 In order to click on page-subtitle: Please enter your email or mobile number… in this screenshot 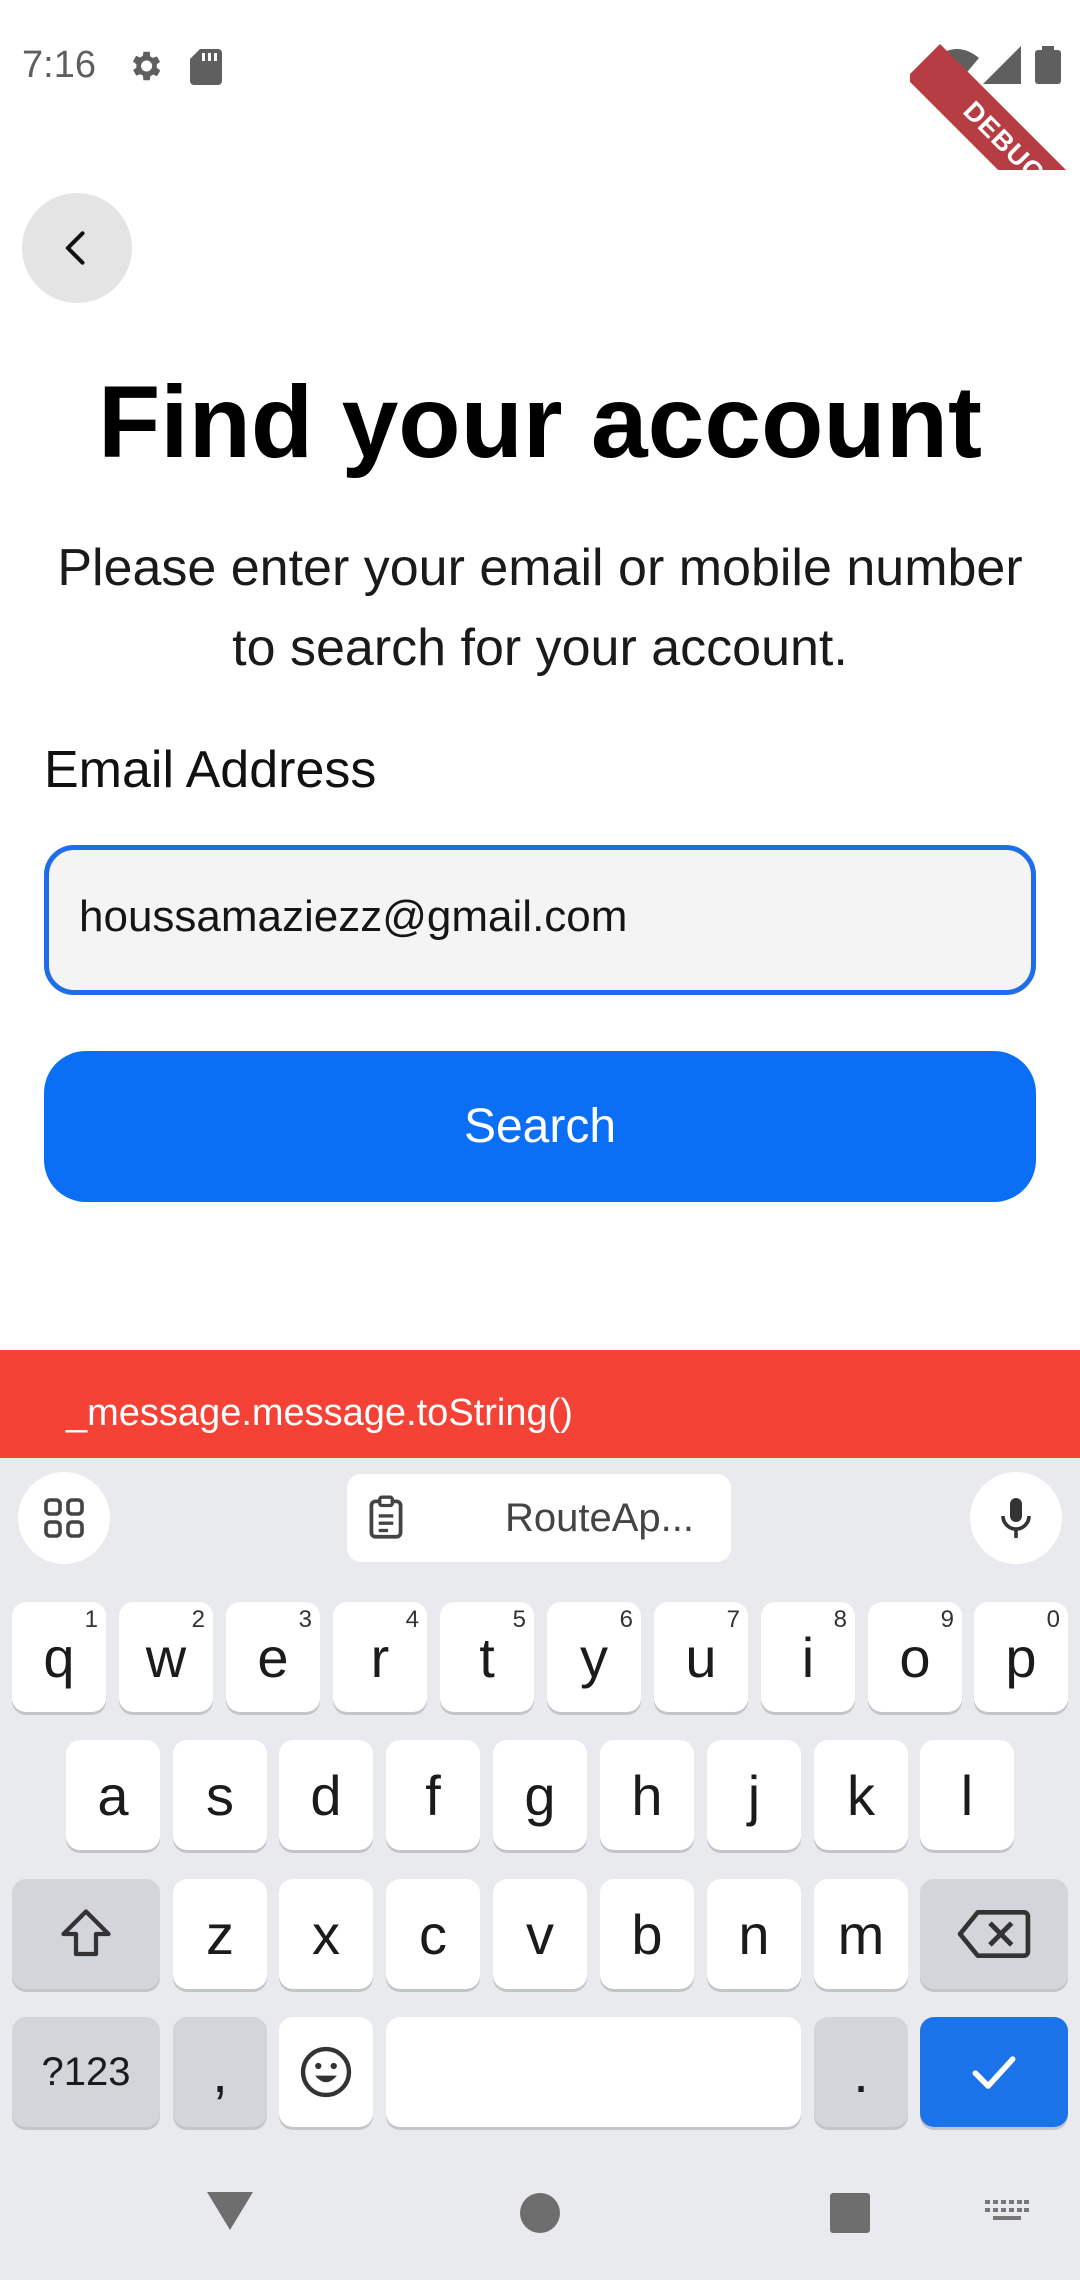, I will do `click(540, 608)`.